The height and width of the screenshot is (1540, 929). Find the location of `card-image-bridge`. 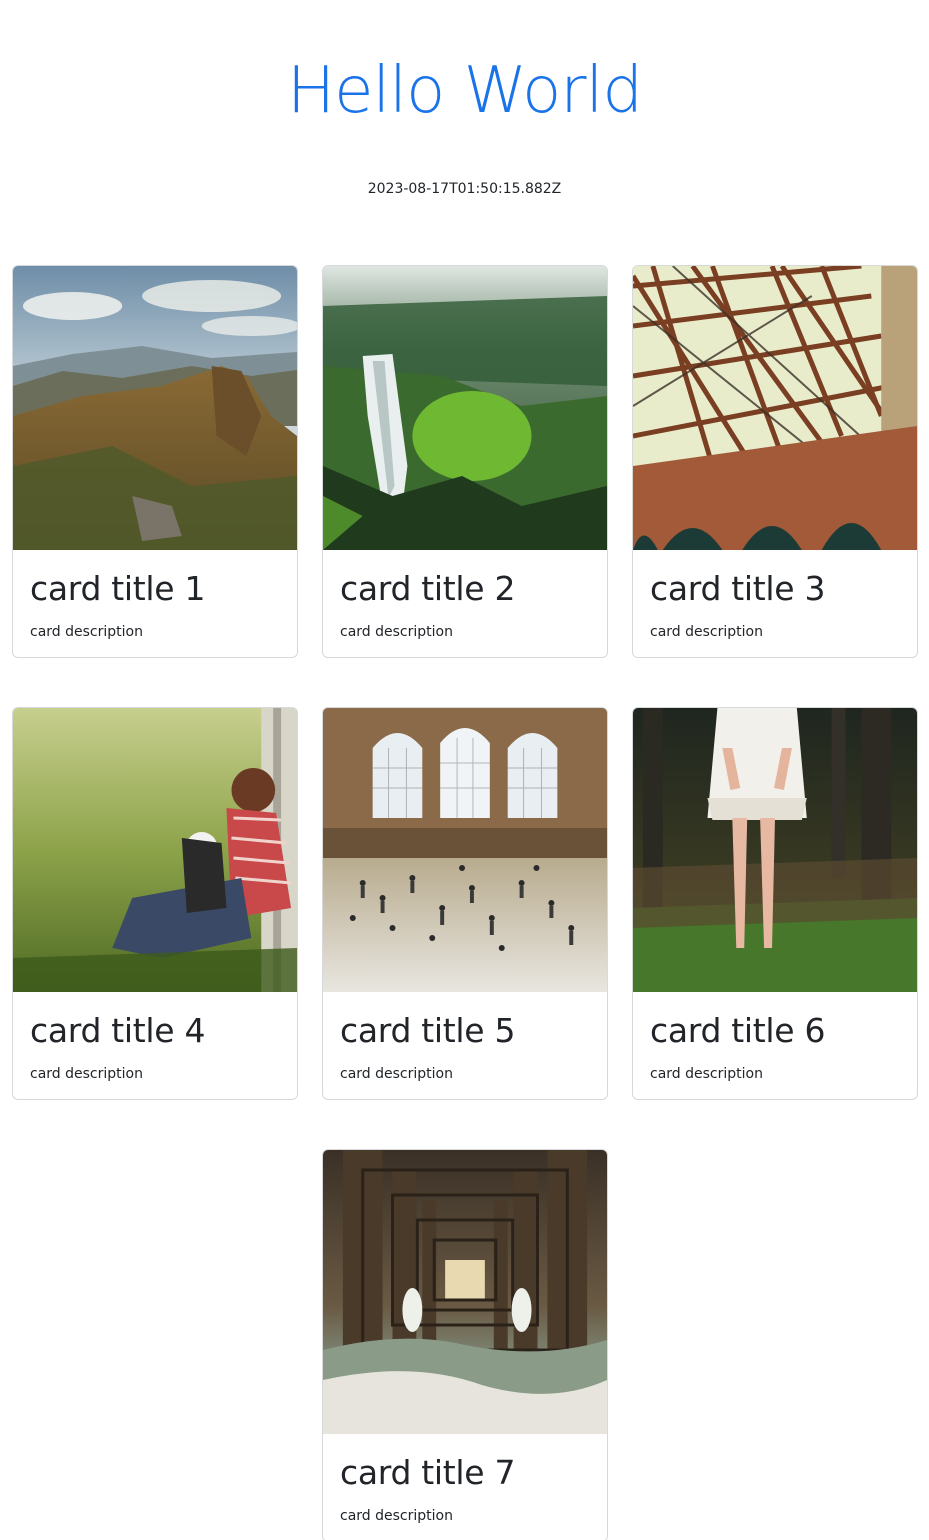

card-image-bridge is located at coordinates (775, 408).